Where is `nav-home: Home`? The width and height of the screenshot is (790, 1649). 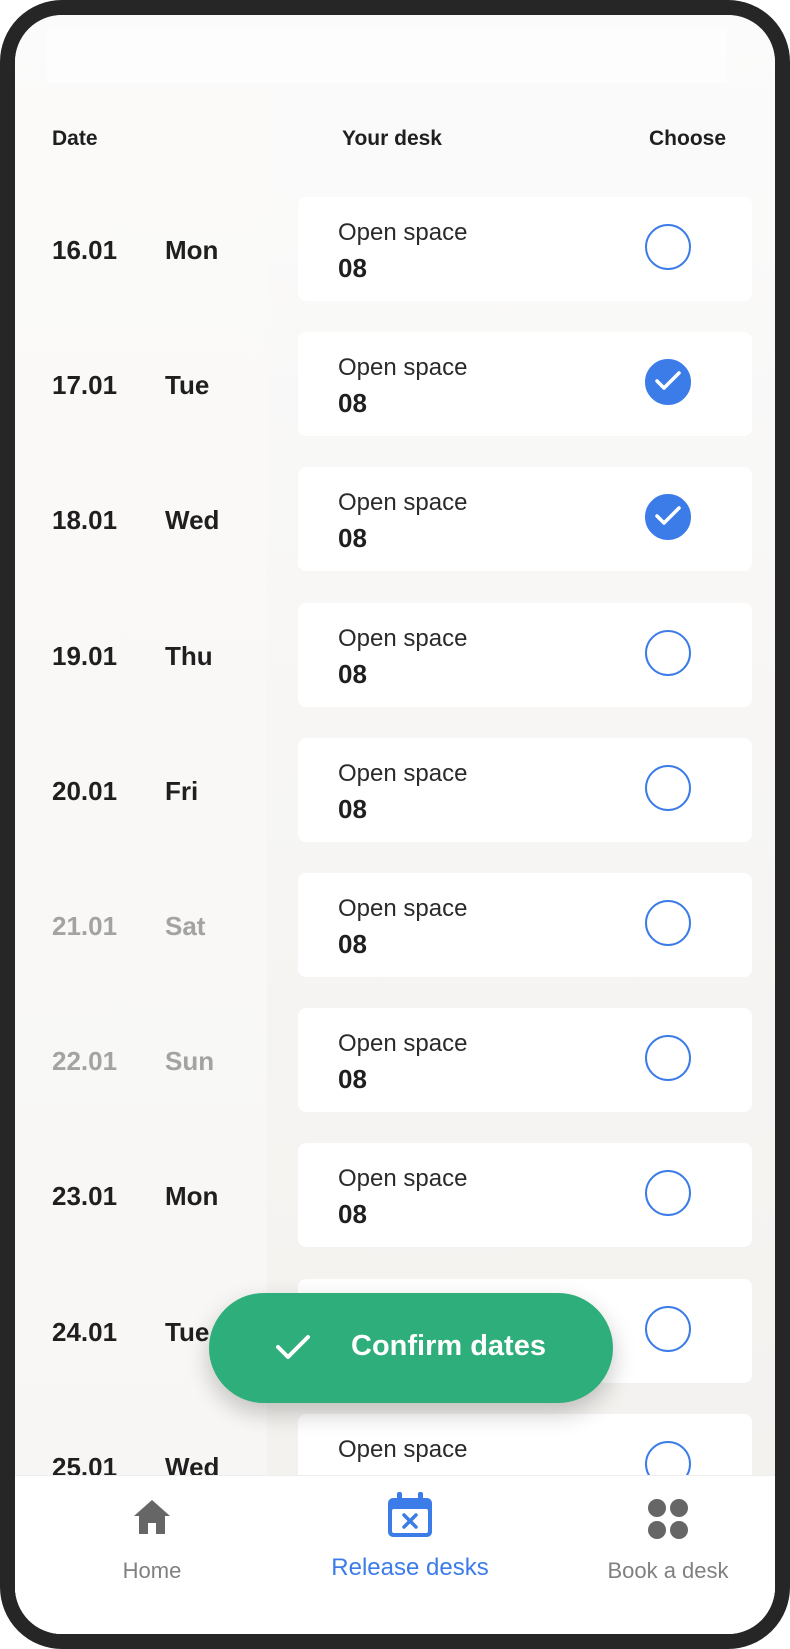
nav-home: Home is located at coordinates (152, 1555).